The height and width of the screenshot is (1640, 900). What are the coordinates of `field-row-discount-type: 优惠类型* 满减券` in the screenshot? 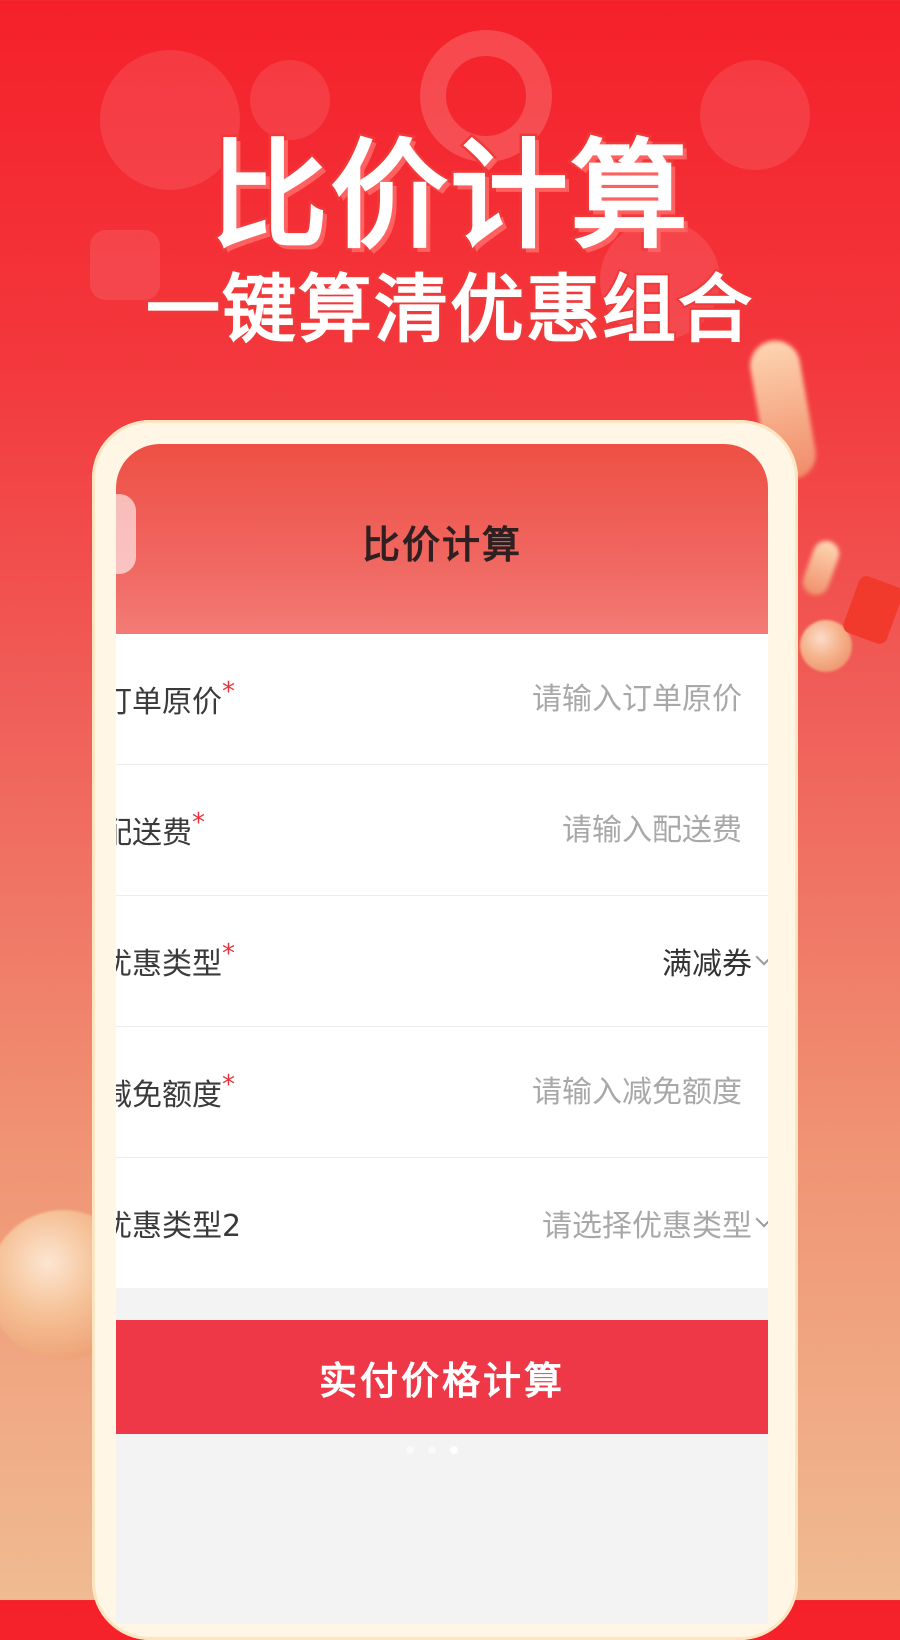 It's located at (442, 961).